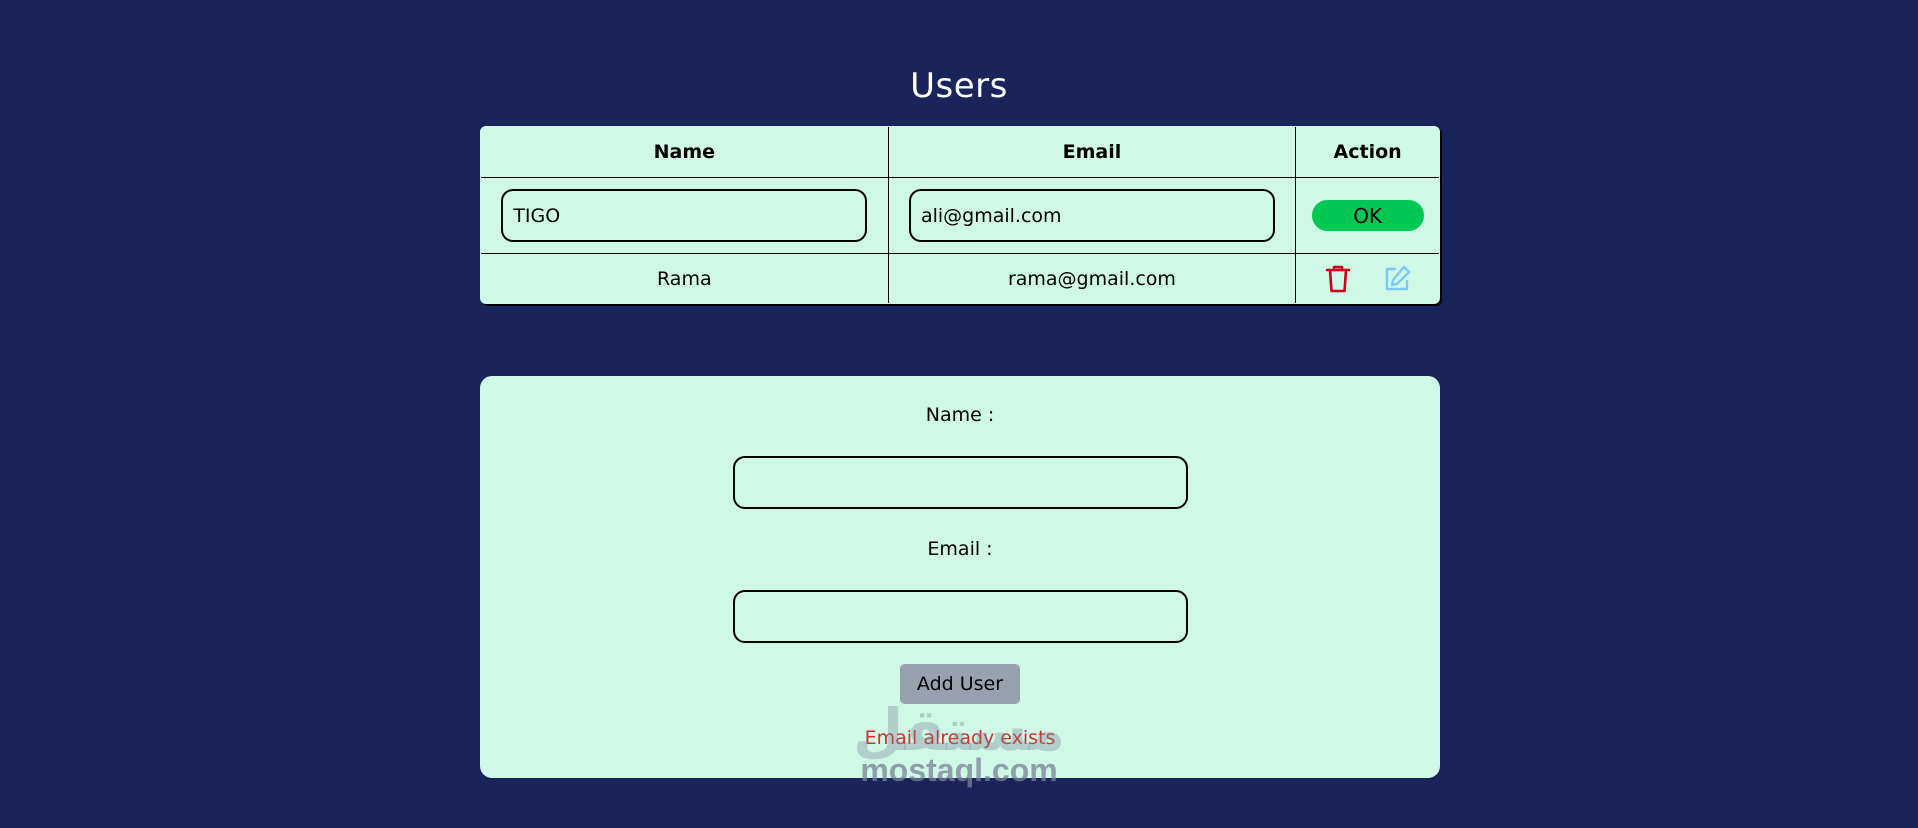 Image resolution: width=1918 pixels, height=828 pixels. What do you see at coordinates (960, 684) in the screenshot?
I see `add-user-button: Add User` at bounding box center [960, 684].